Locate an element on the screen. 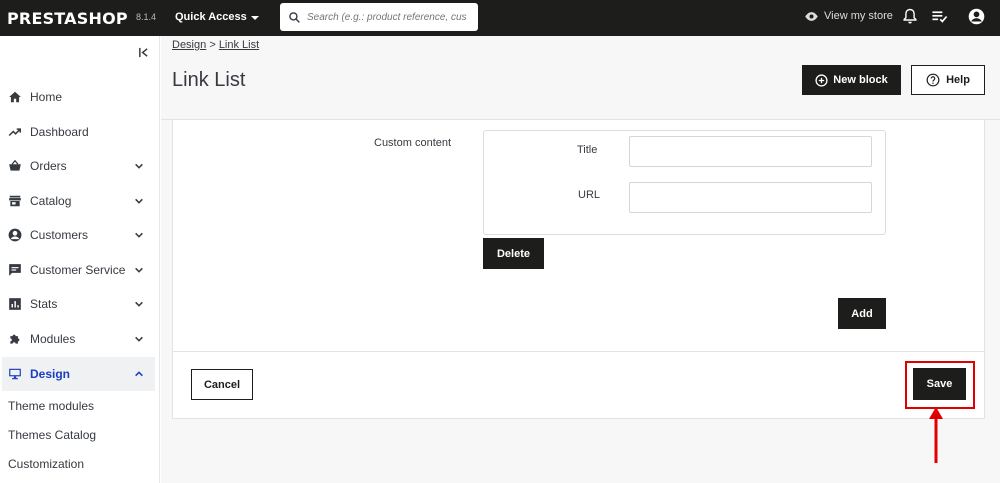 The image size is (1000, 483). page-title: Link List is located at coordinates (209, 80).